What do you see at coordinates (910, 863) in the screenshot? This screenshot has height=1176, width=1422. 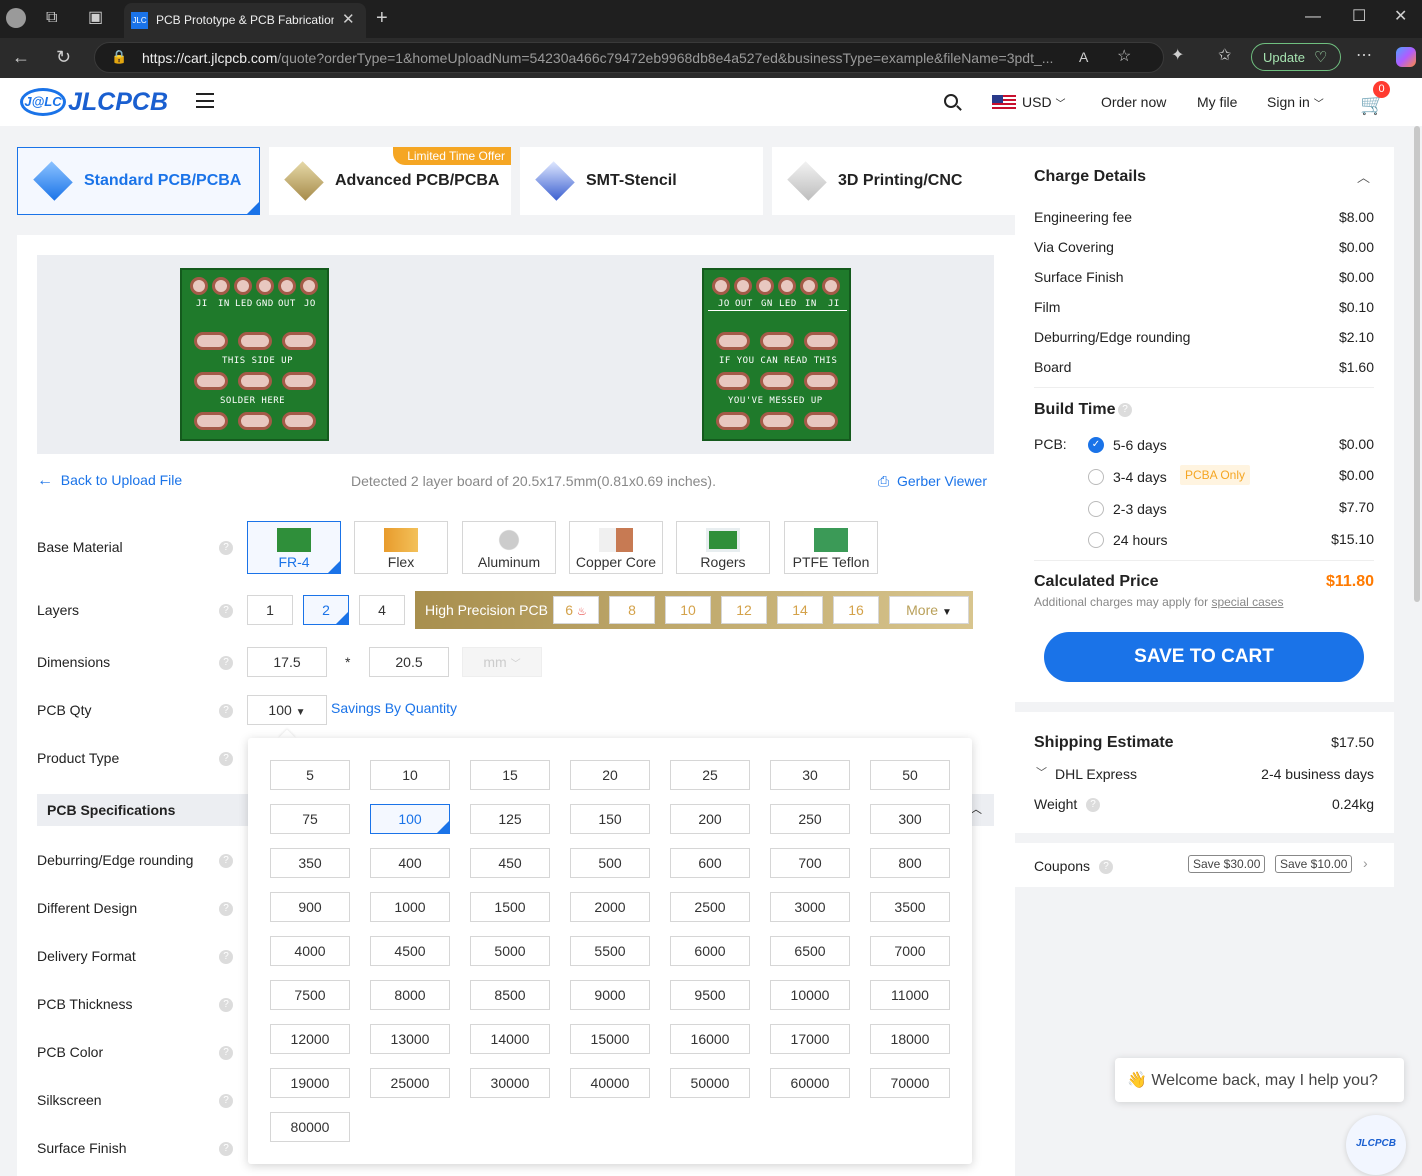 I see `qty-option-800: 800` at bounding box center [910, 863].